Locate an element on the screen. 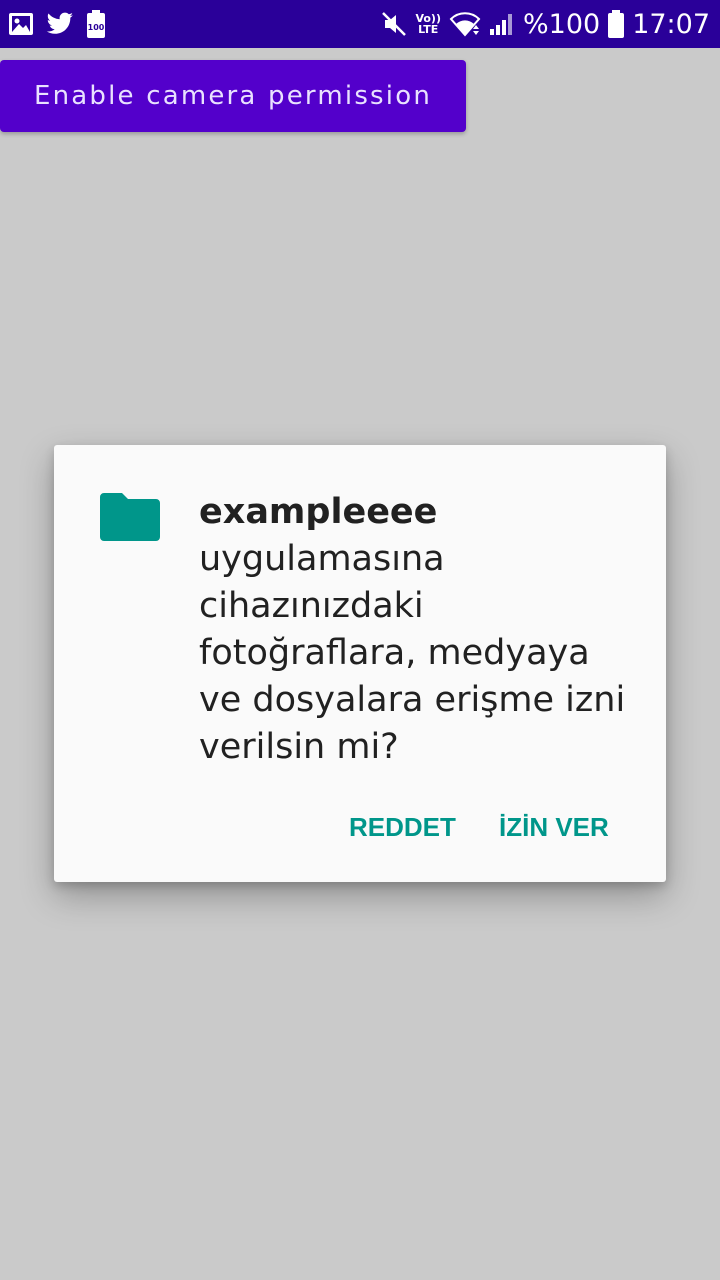 This screenshot has height=1280, width=720. battery-saver-icon: 100 is located at coordinates (96, 24).